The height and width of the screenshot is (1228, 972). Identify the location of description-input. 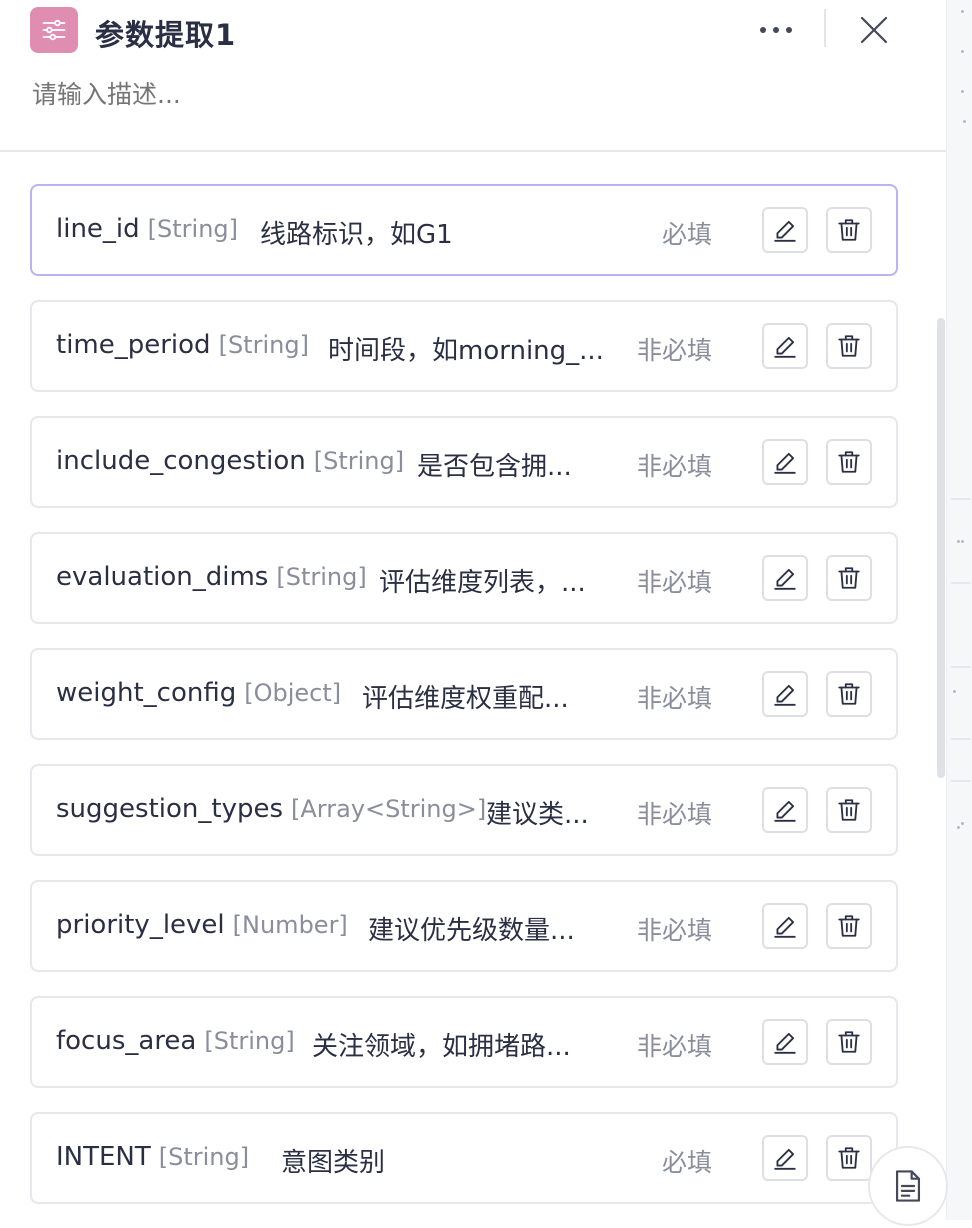
(332, 94).